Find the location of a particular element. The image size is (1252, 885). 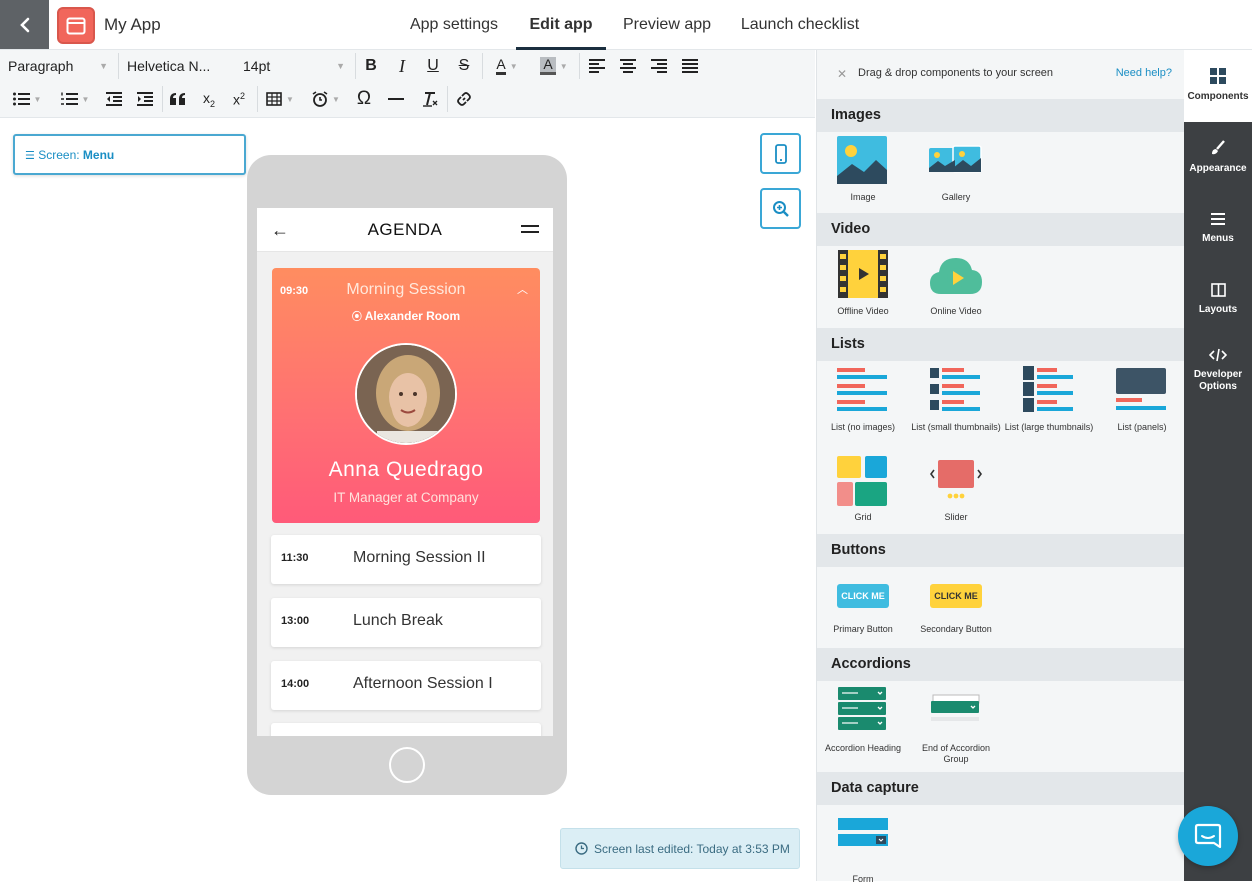

insert-link-button is located at coordinates (464, 99).